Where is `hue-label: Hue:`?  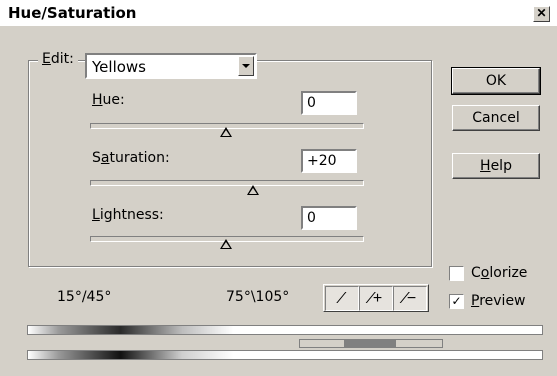 hue-label: Hue: is located at coordinates (108, 100).